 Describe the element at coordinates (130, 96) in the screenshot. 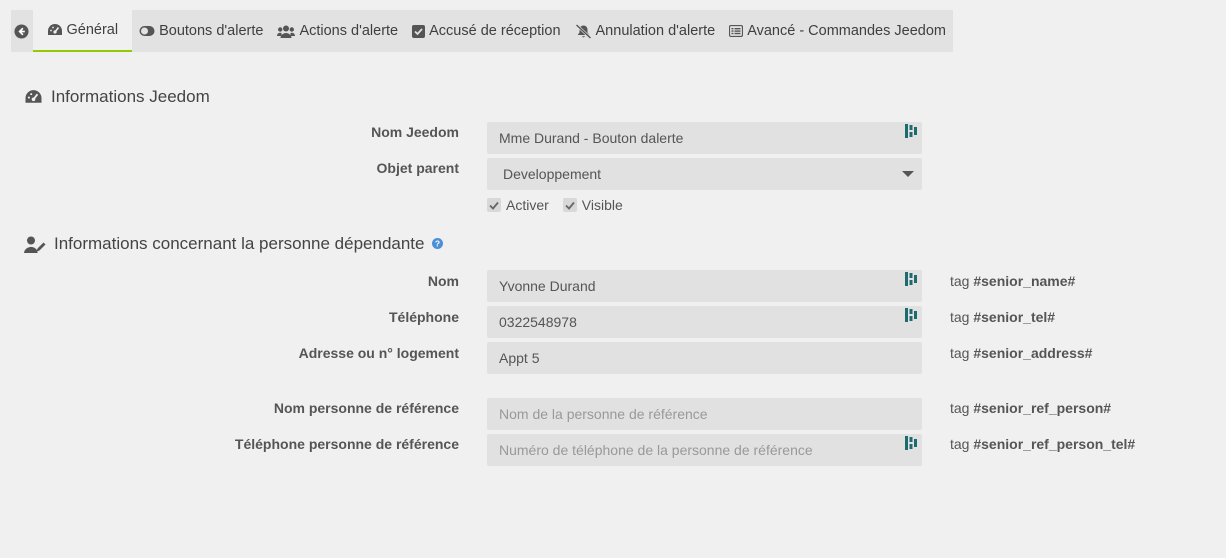

I see `section-title-text: Informations Jeedom` at that location.